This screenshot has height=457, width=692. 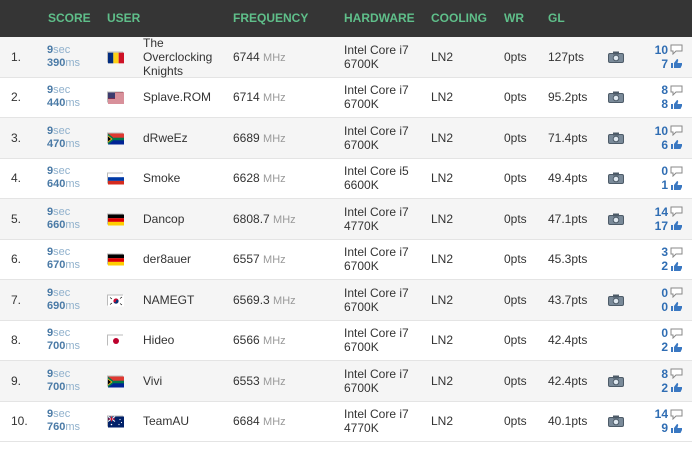 What do you see at coordinates (185, 340) in the screenshot?
I see `user-link: Hideo` at bounding box center [185, 340].